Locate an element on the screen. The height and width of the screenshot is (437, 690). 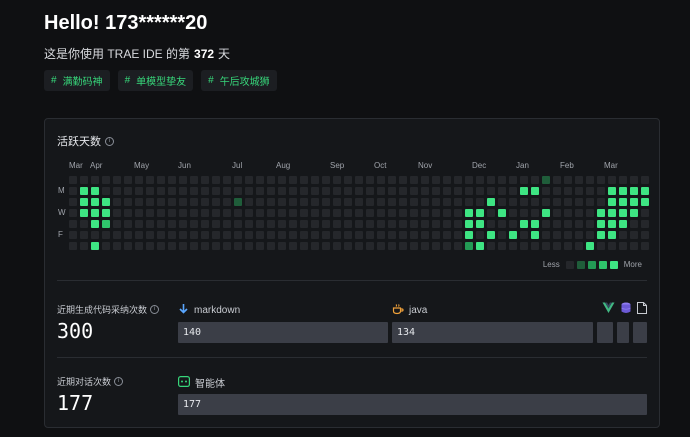
month-label: May is located at coordinates (142, 165).